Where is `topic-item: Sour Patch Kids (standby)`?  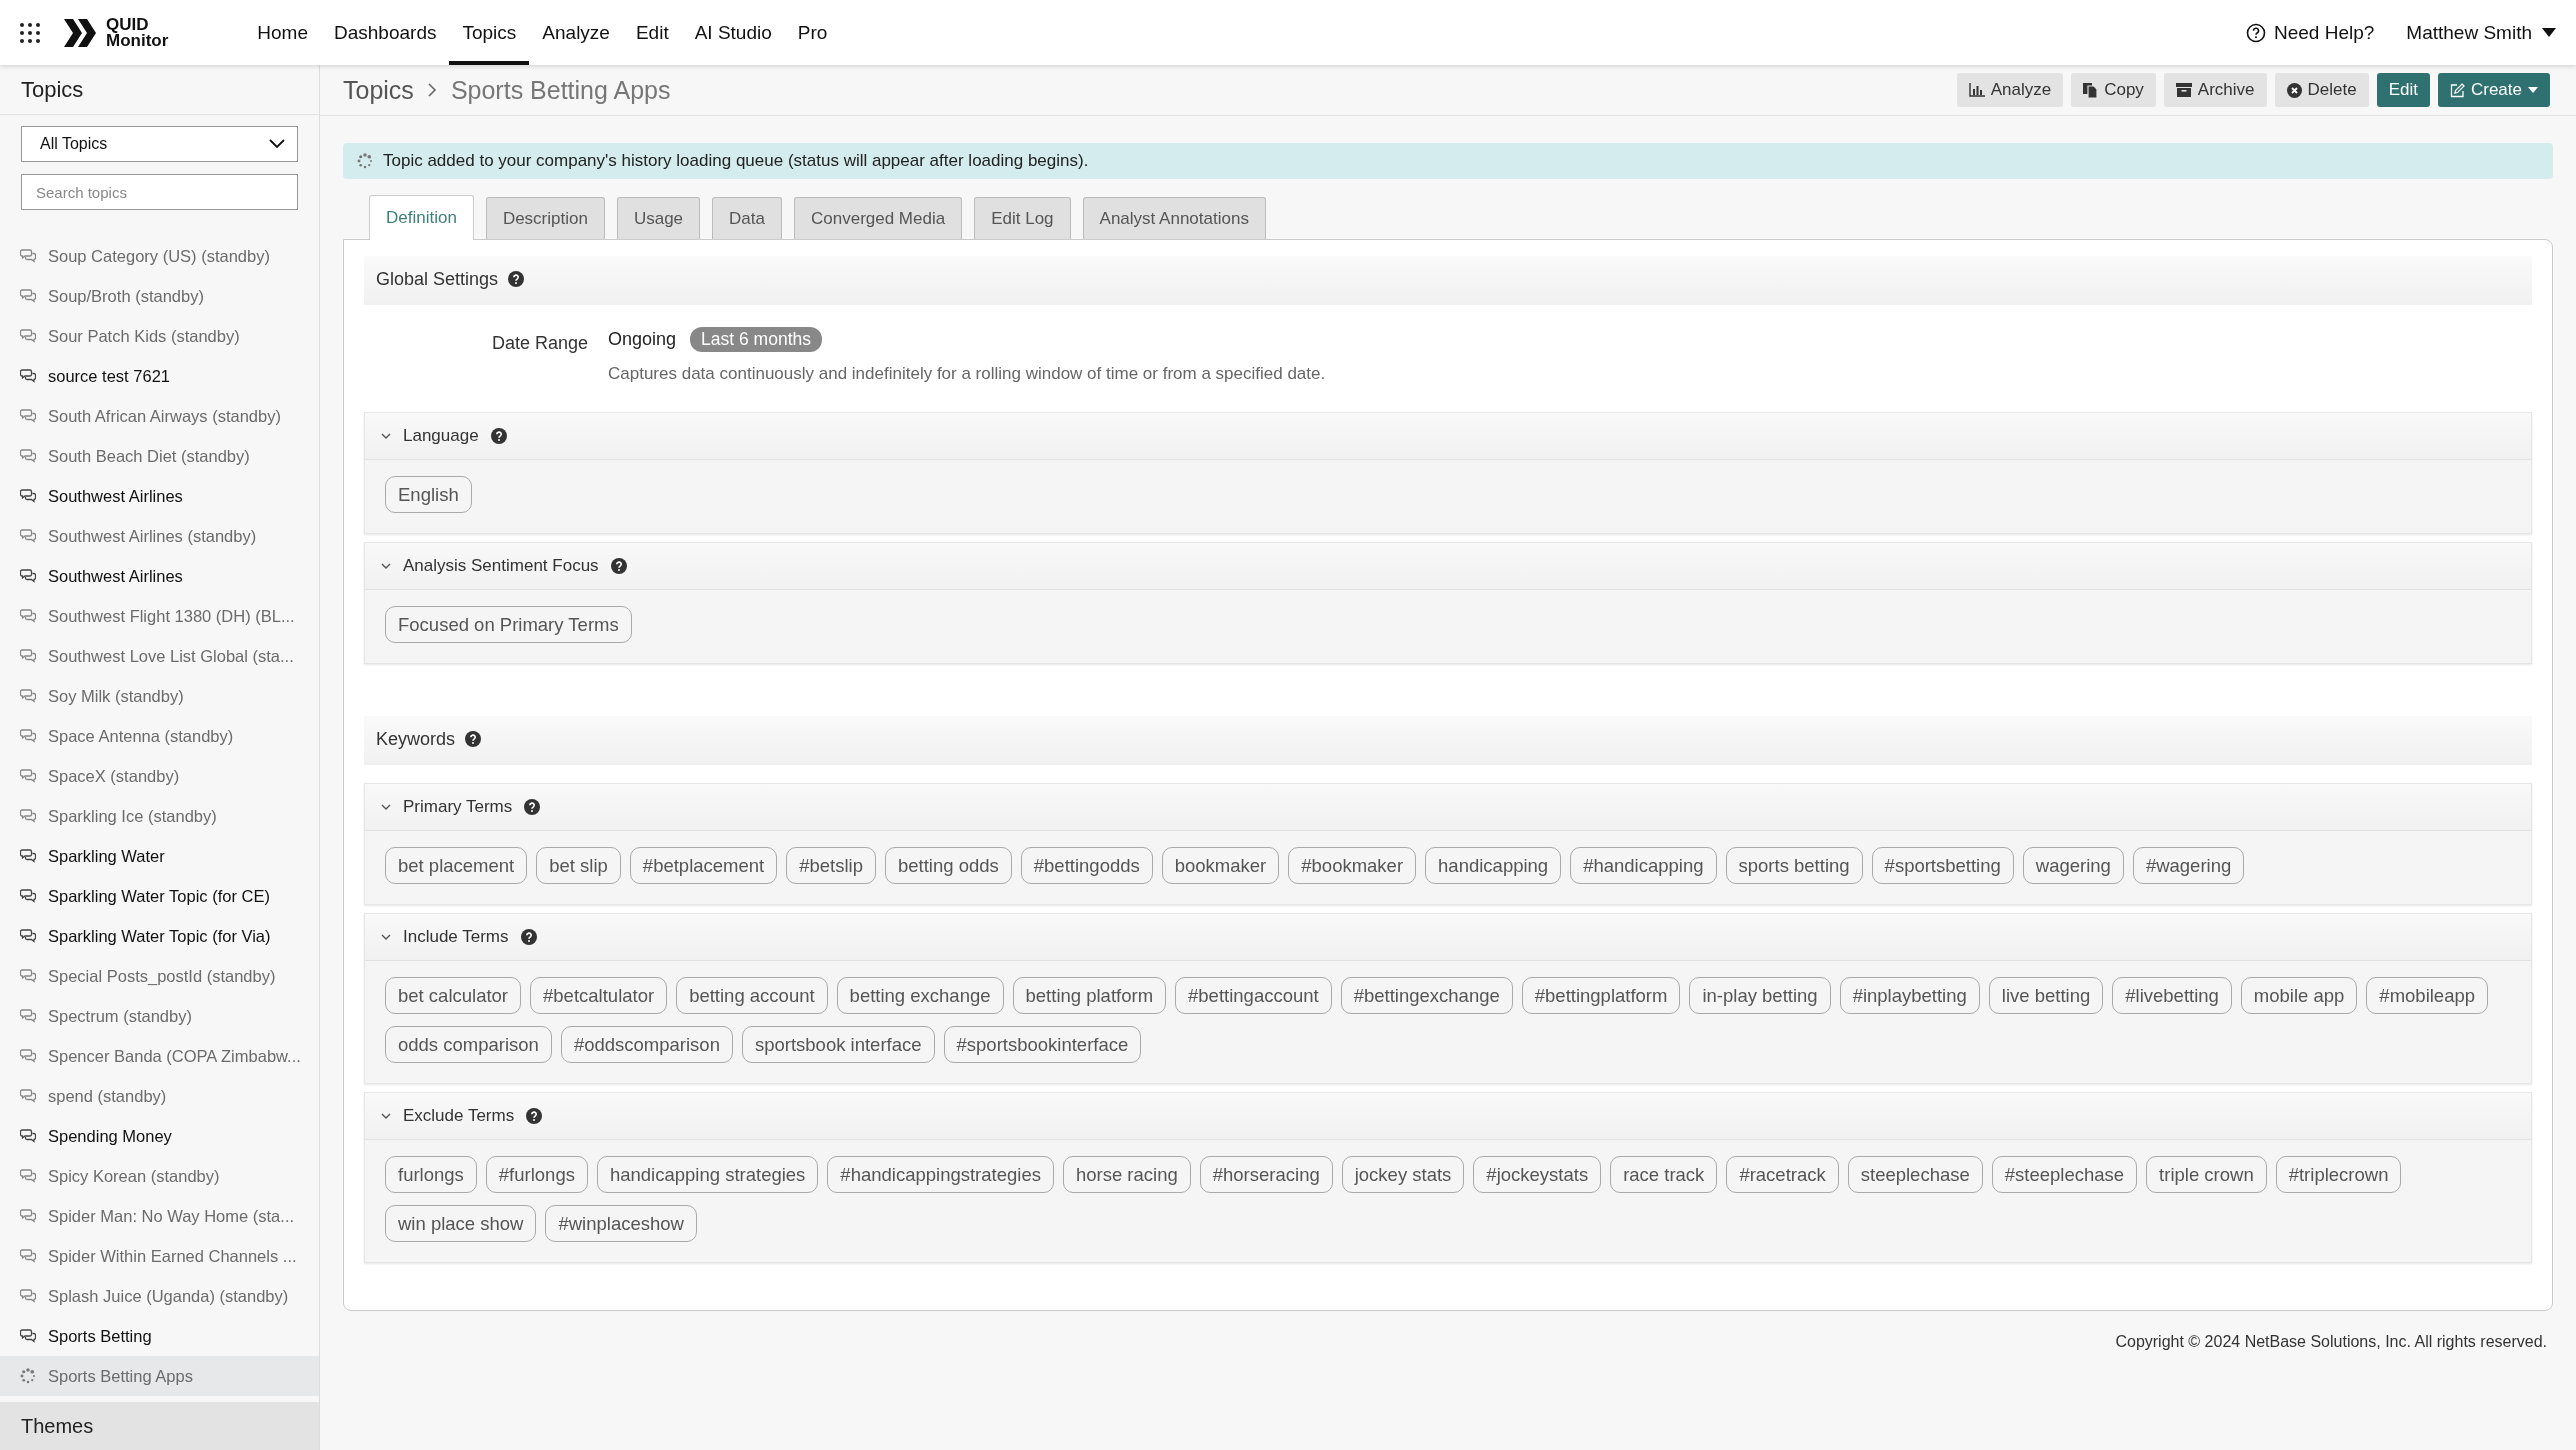 topic-item: Sour Patch Kids (standby) is located at coordinates (159, 336).